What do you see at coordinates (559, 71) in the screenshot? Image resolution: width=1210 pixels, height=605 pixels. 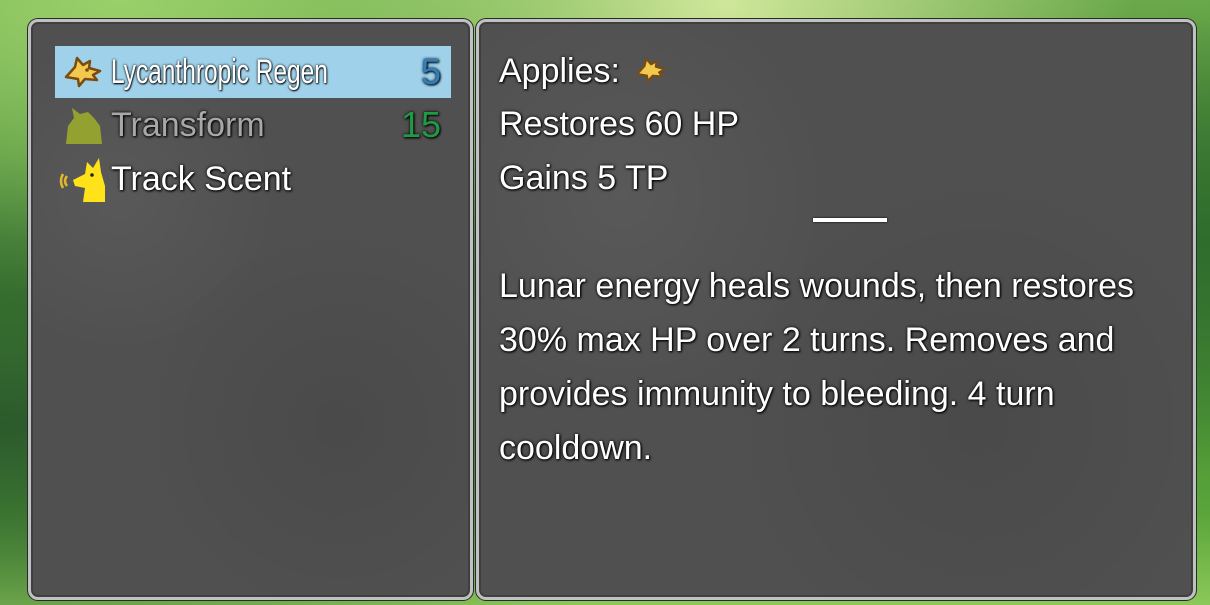 I see `applies-label: Applies:` at bounding box center [559, 71].